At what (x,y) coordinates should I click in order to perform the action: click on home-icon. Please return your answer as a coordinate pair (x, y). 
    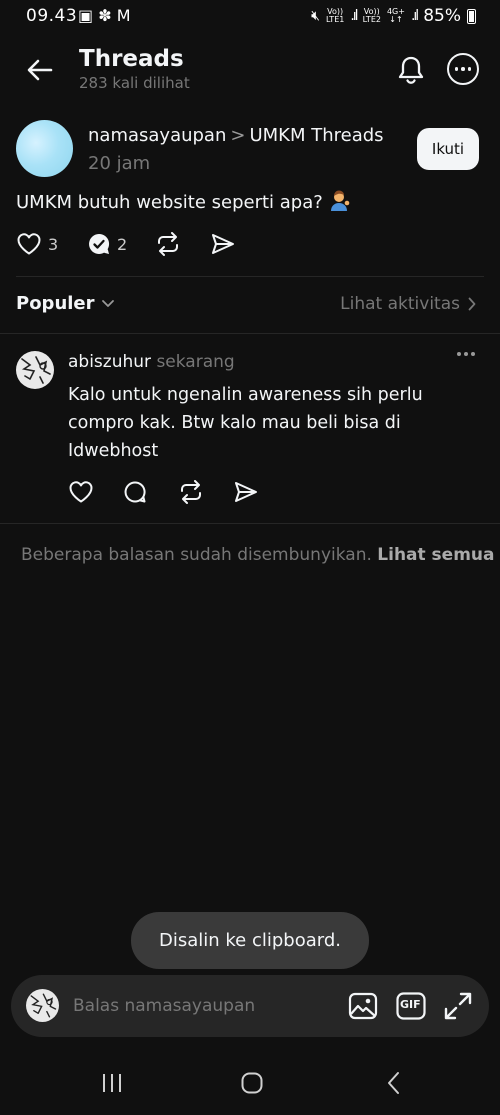
    Looking at the image, I should click on (252, 1083).